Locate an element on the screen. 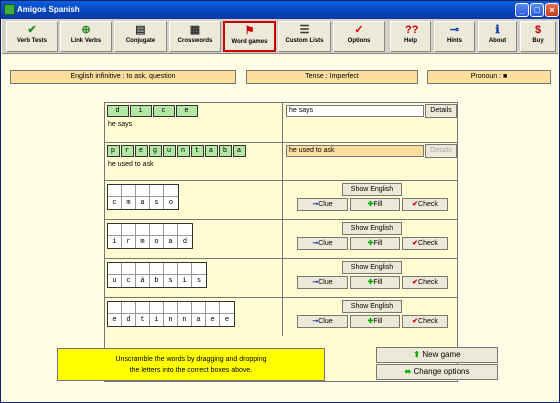 Image resolution: width=560 pixels, height=403 pixels. scramble-boxes: edtinnaee is located at coordinates (171, 314).